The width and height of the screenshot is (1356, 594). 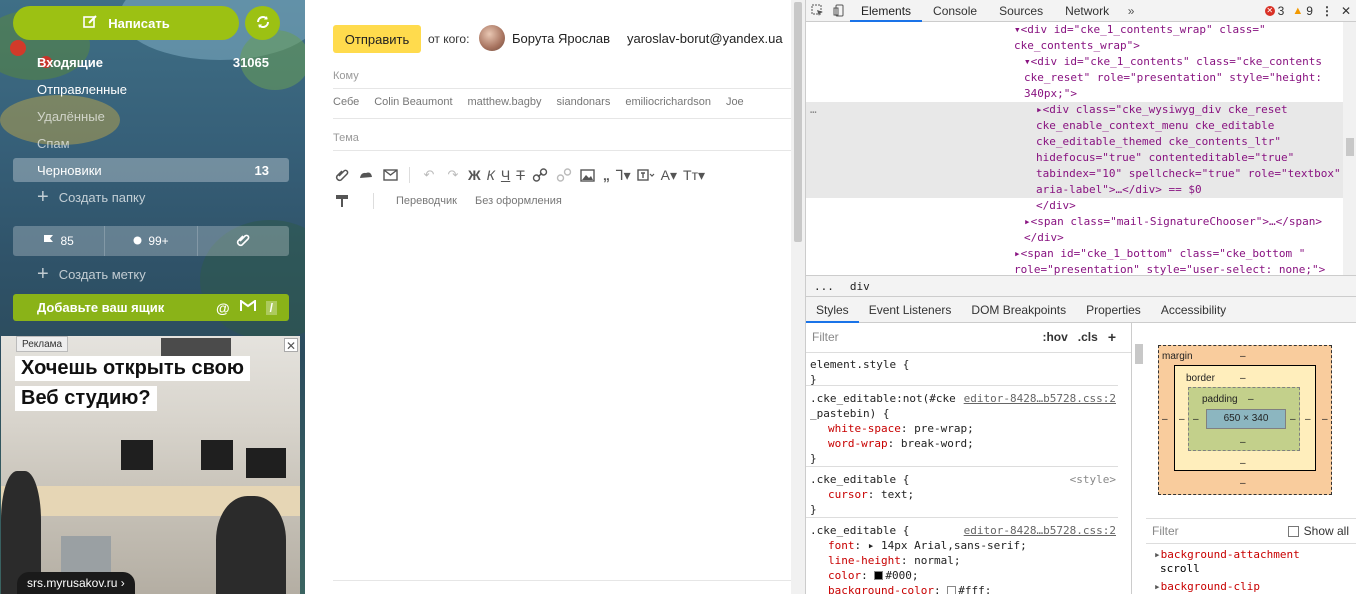 What do you see at coordinates (669, 175) in the screenshot?
I see `font-color-icon: A▾` at bounding box center [669, 175].